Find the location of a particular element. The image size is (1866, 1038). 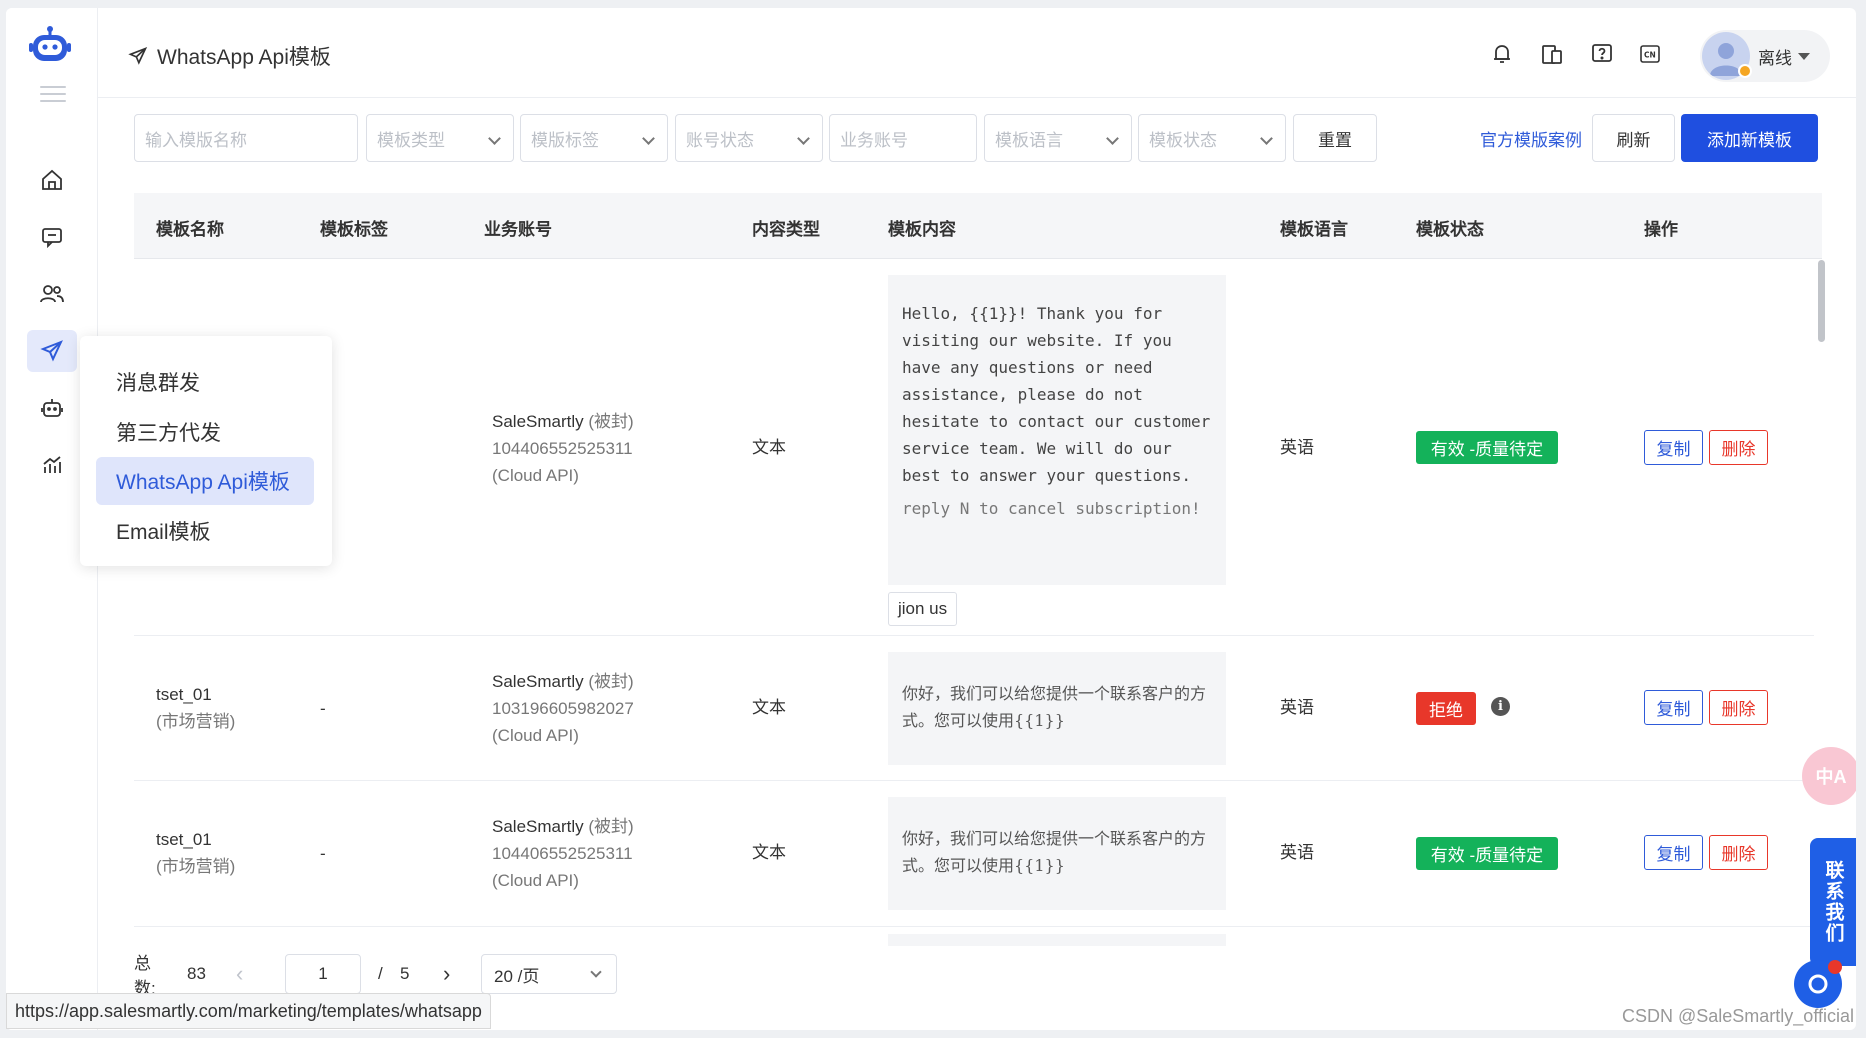

column-header: 模板标签 is located at coordinates (354, 229).